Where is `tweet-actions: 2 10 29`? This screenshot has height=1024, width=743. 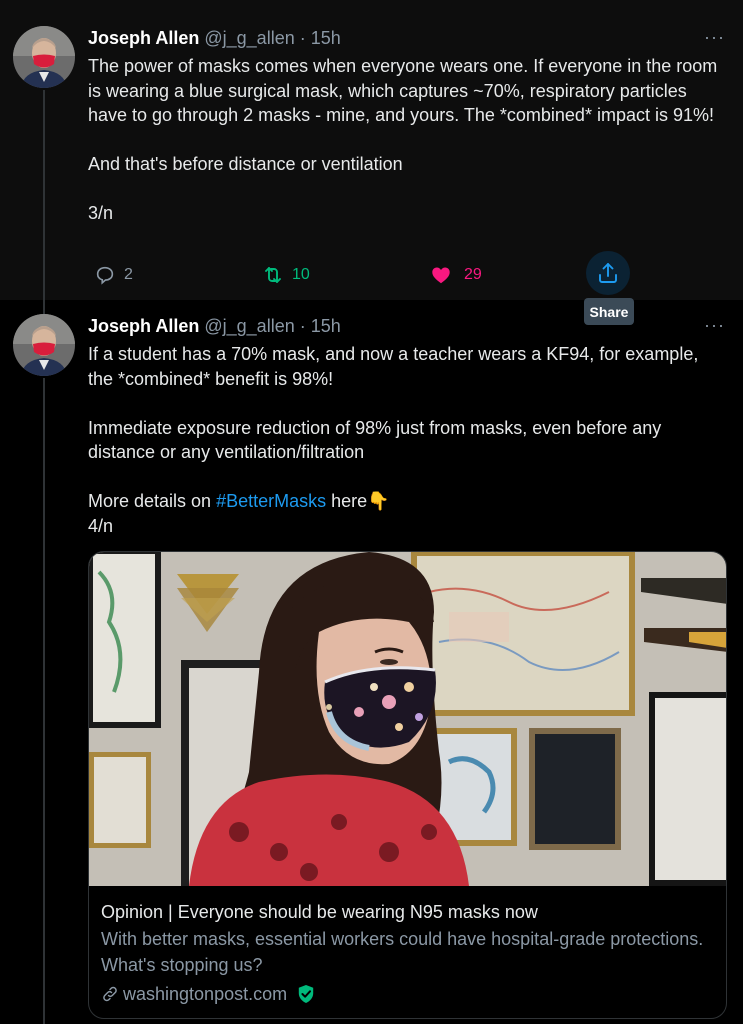
tweet-actions: 2 10 29 is located at coordinates (368, 272).